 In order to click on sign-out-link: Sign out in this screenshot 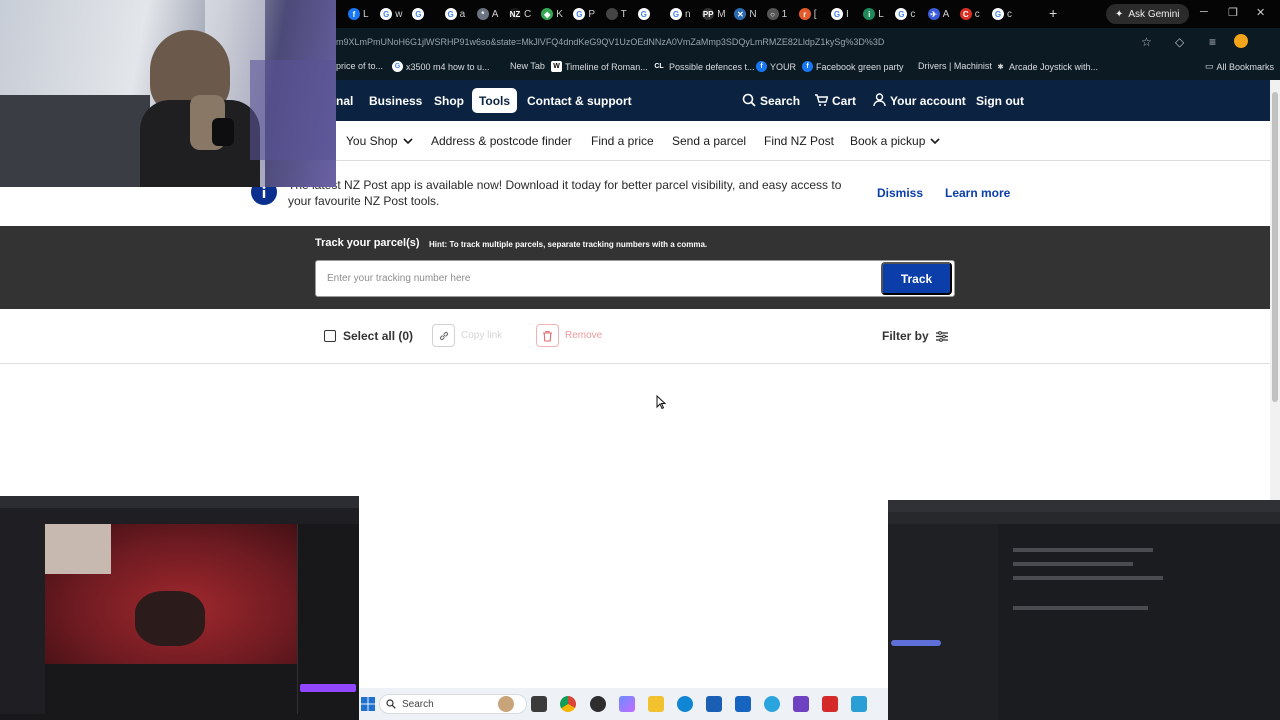, I will do `click(1000, 101)`.